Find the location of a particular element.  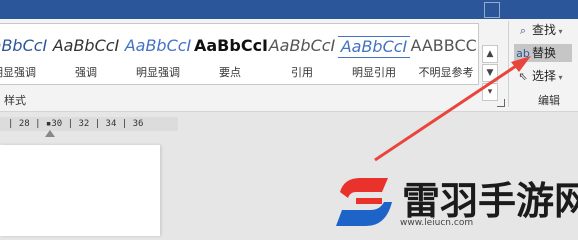

watermark-logo: 雷羽手游网 www.leiucn.com is located at coordinates (454, 202).